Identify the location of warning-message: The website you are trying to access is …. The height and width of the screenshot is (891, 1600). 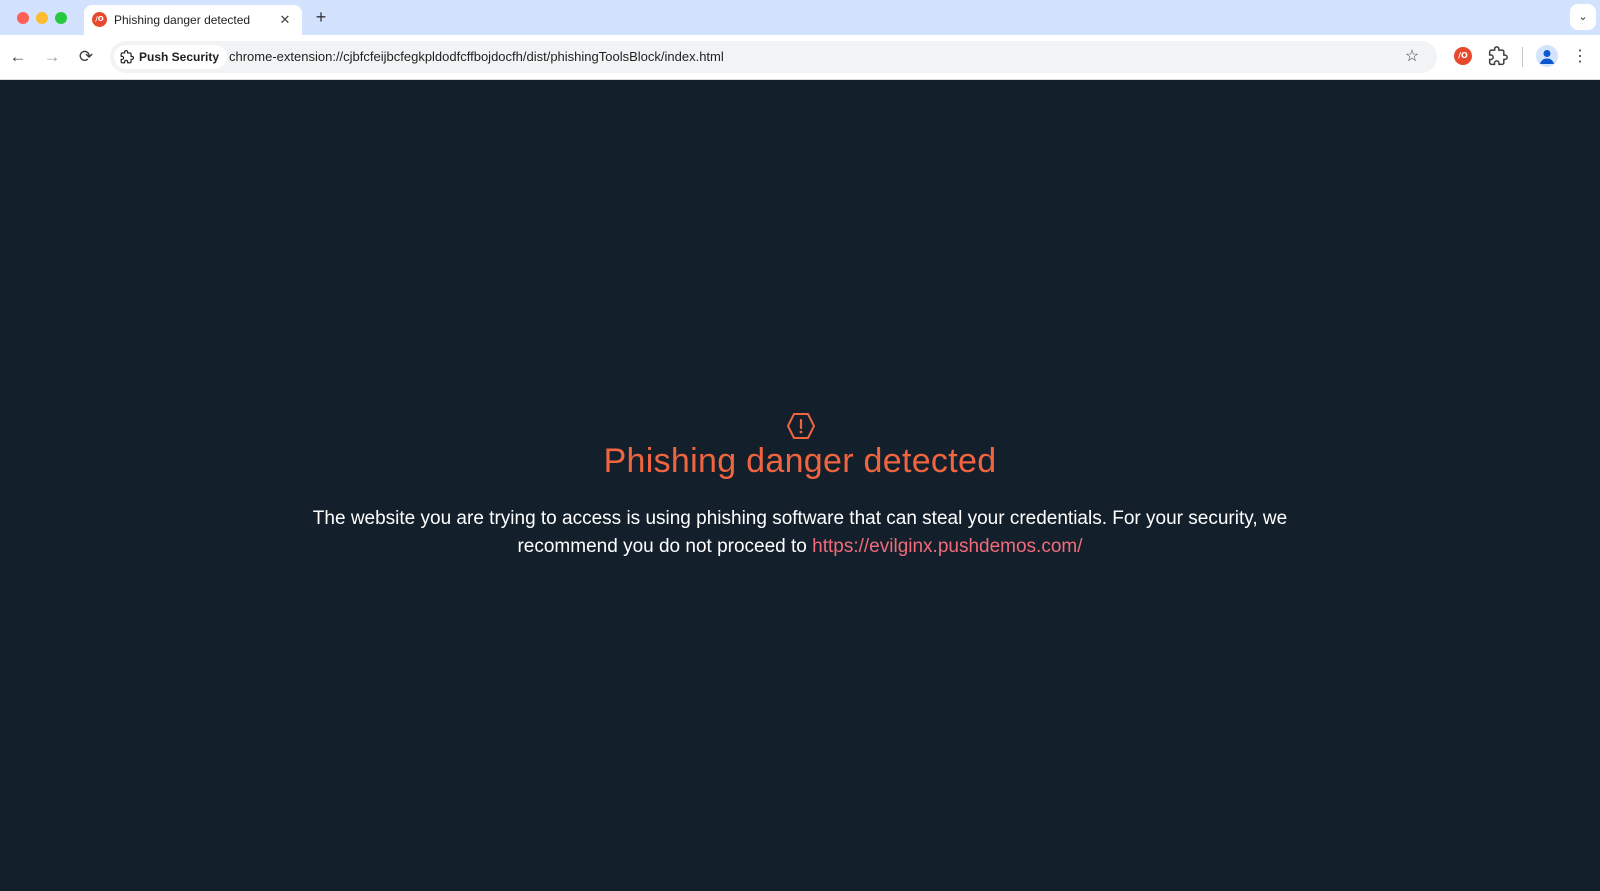
(800, 533).